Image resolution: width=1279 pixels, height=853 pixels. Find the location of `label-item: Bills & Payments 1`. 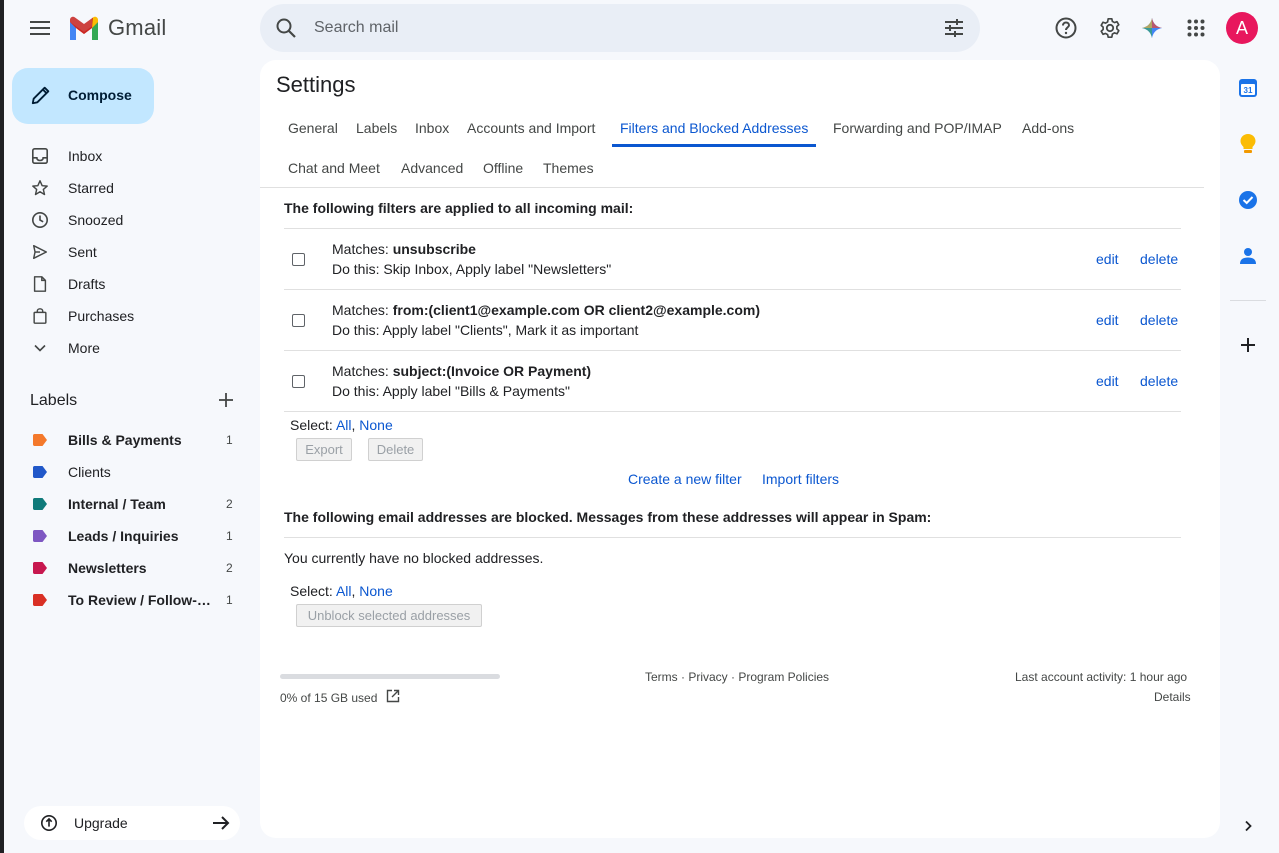

label-item: Bills & Payments 1 is located at coordinates (129, 440).